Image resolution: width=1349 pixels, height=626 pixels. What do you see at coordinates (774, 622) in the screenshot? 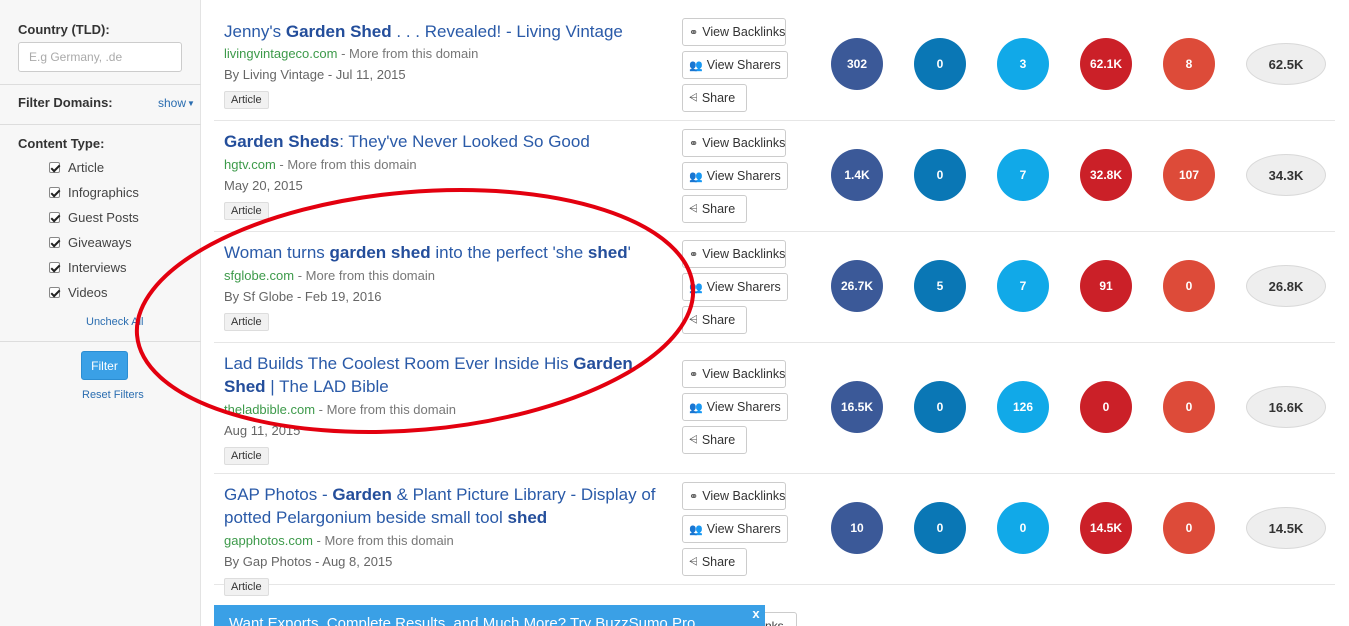
I see `partial-button-label: nks` at bounding box center [774, 622].